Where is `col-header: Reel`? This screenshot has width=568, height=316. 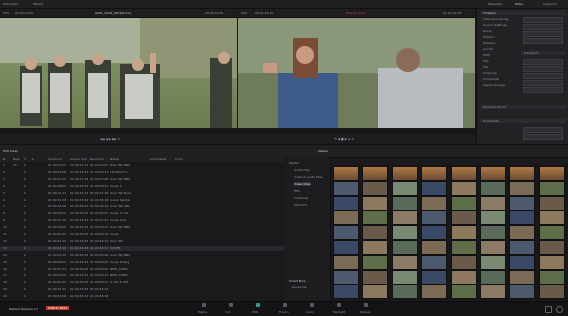 col-header: Reel is located at coordinates (16, 159).